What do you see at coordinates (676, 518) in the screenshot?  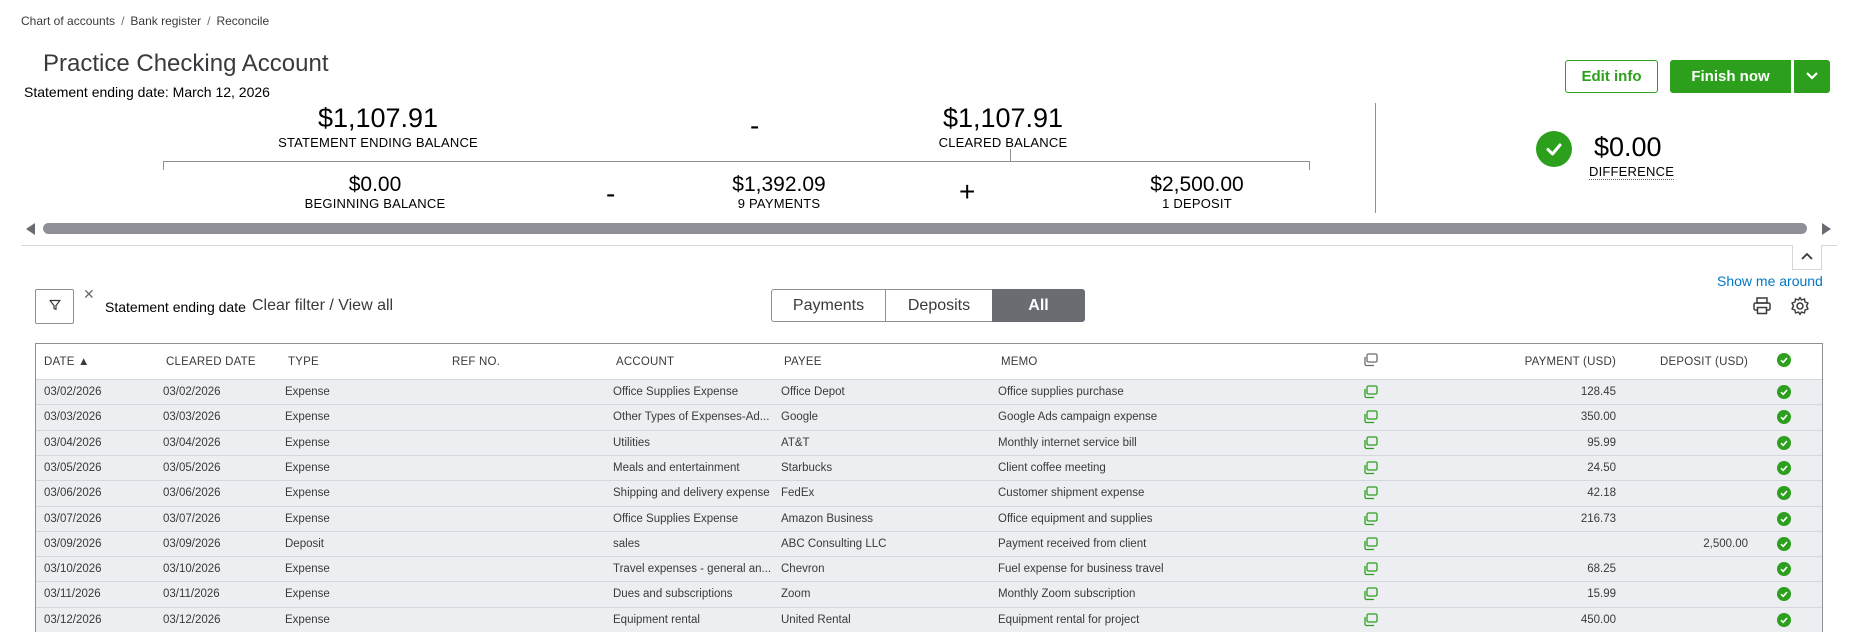 I see `cell-account: Office Supplies Expense` at bounding box center [676, 518].